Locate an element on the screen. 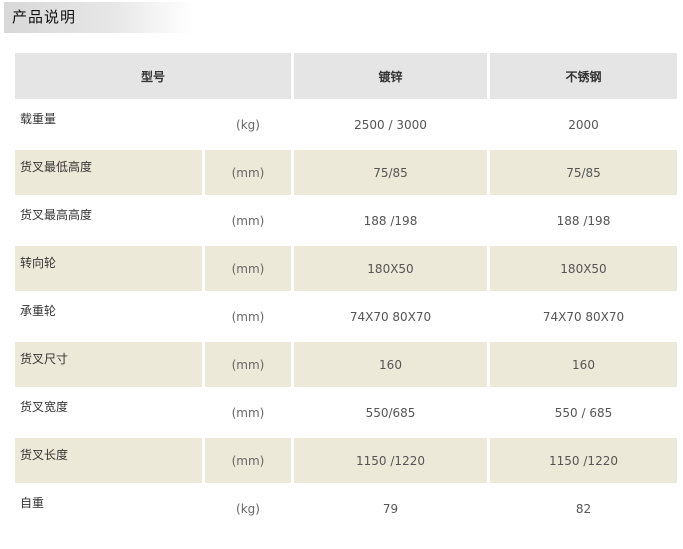 The width and height of the screenshot is (683, 549). row-value-stainless: 74X70 80X70 is located at coordinates (583, 316).